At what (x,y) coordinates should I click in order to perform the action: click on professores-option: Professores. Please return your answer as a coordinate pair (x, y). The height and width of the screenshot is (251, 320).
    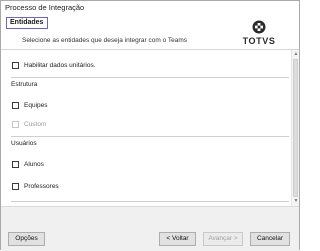
    Looking at the image, I should click on (35, 186).